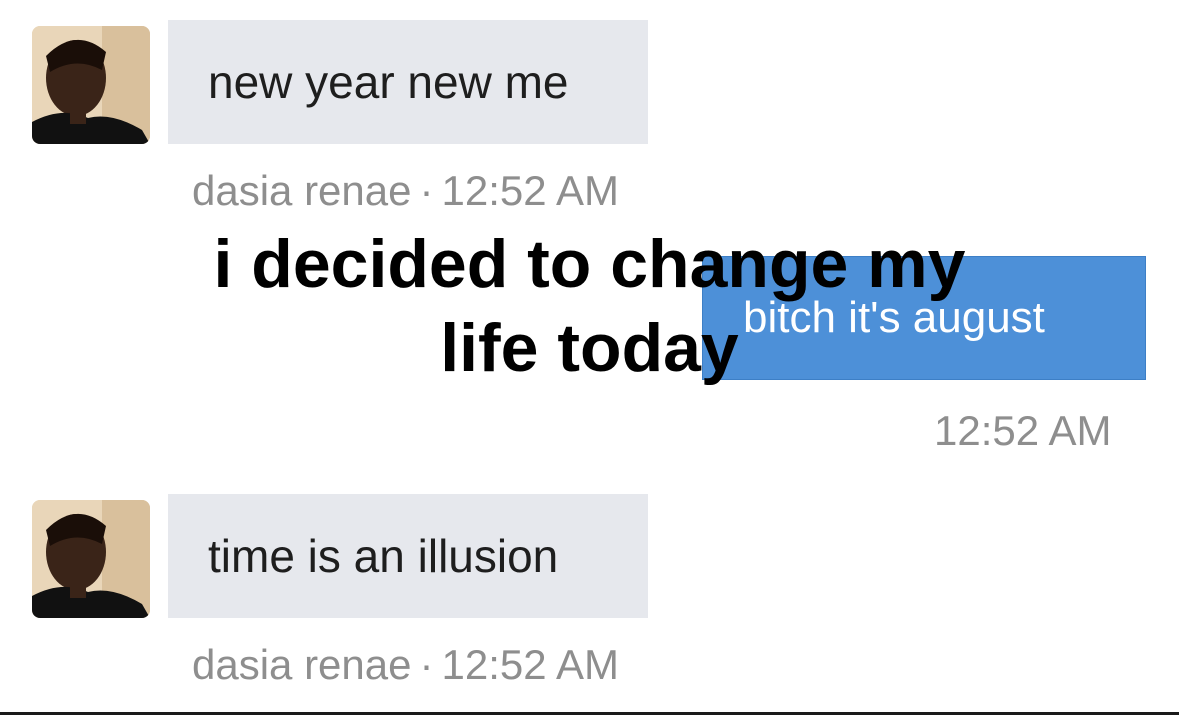 The image size is (1179, 715). I want to click on message-text: time is an illusion, so click(383, 556).